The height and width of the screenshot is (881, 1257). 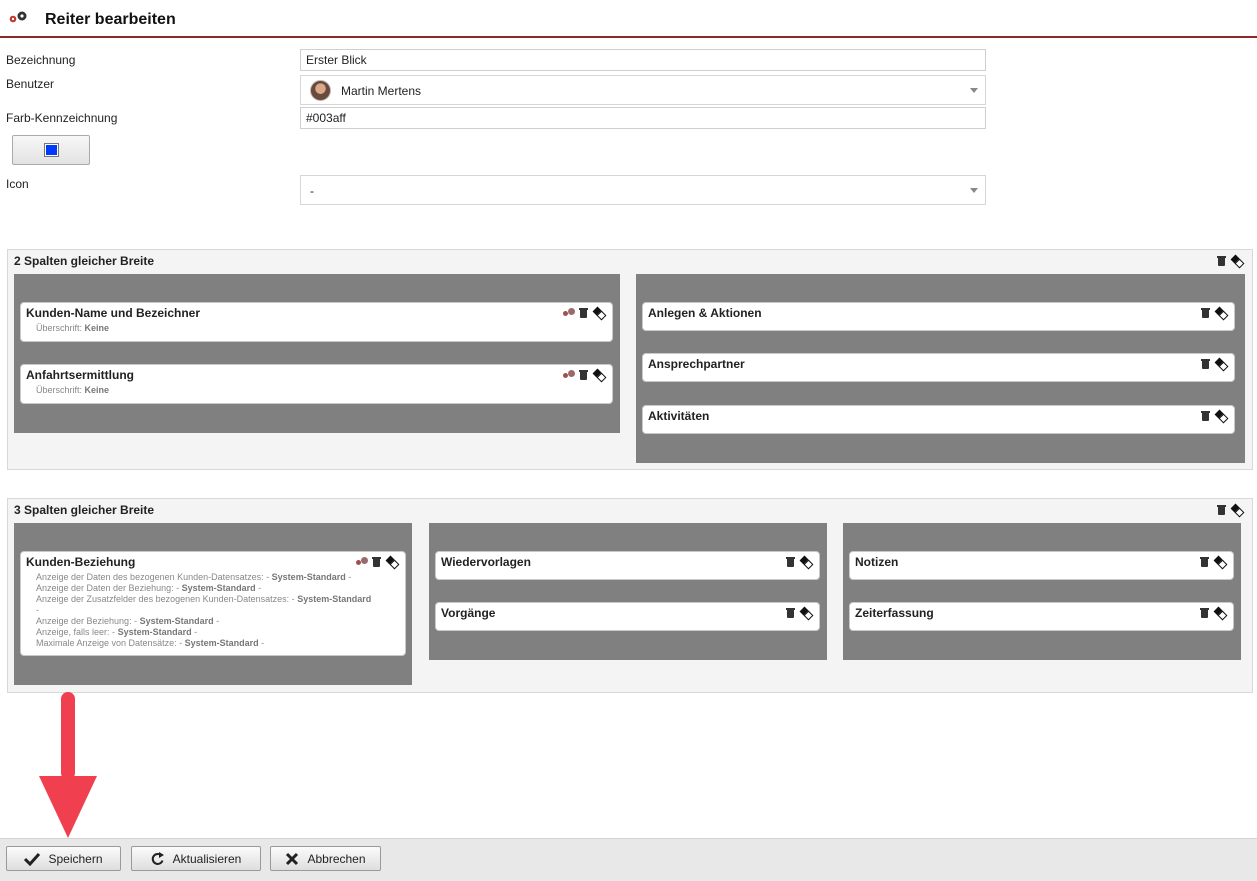 I want to click on page-header: Reiter bearbeiten, so click(x=628, y=19).